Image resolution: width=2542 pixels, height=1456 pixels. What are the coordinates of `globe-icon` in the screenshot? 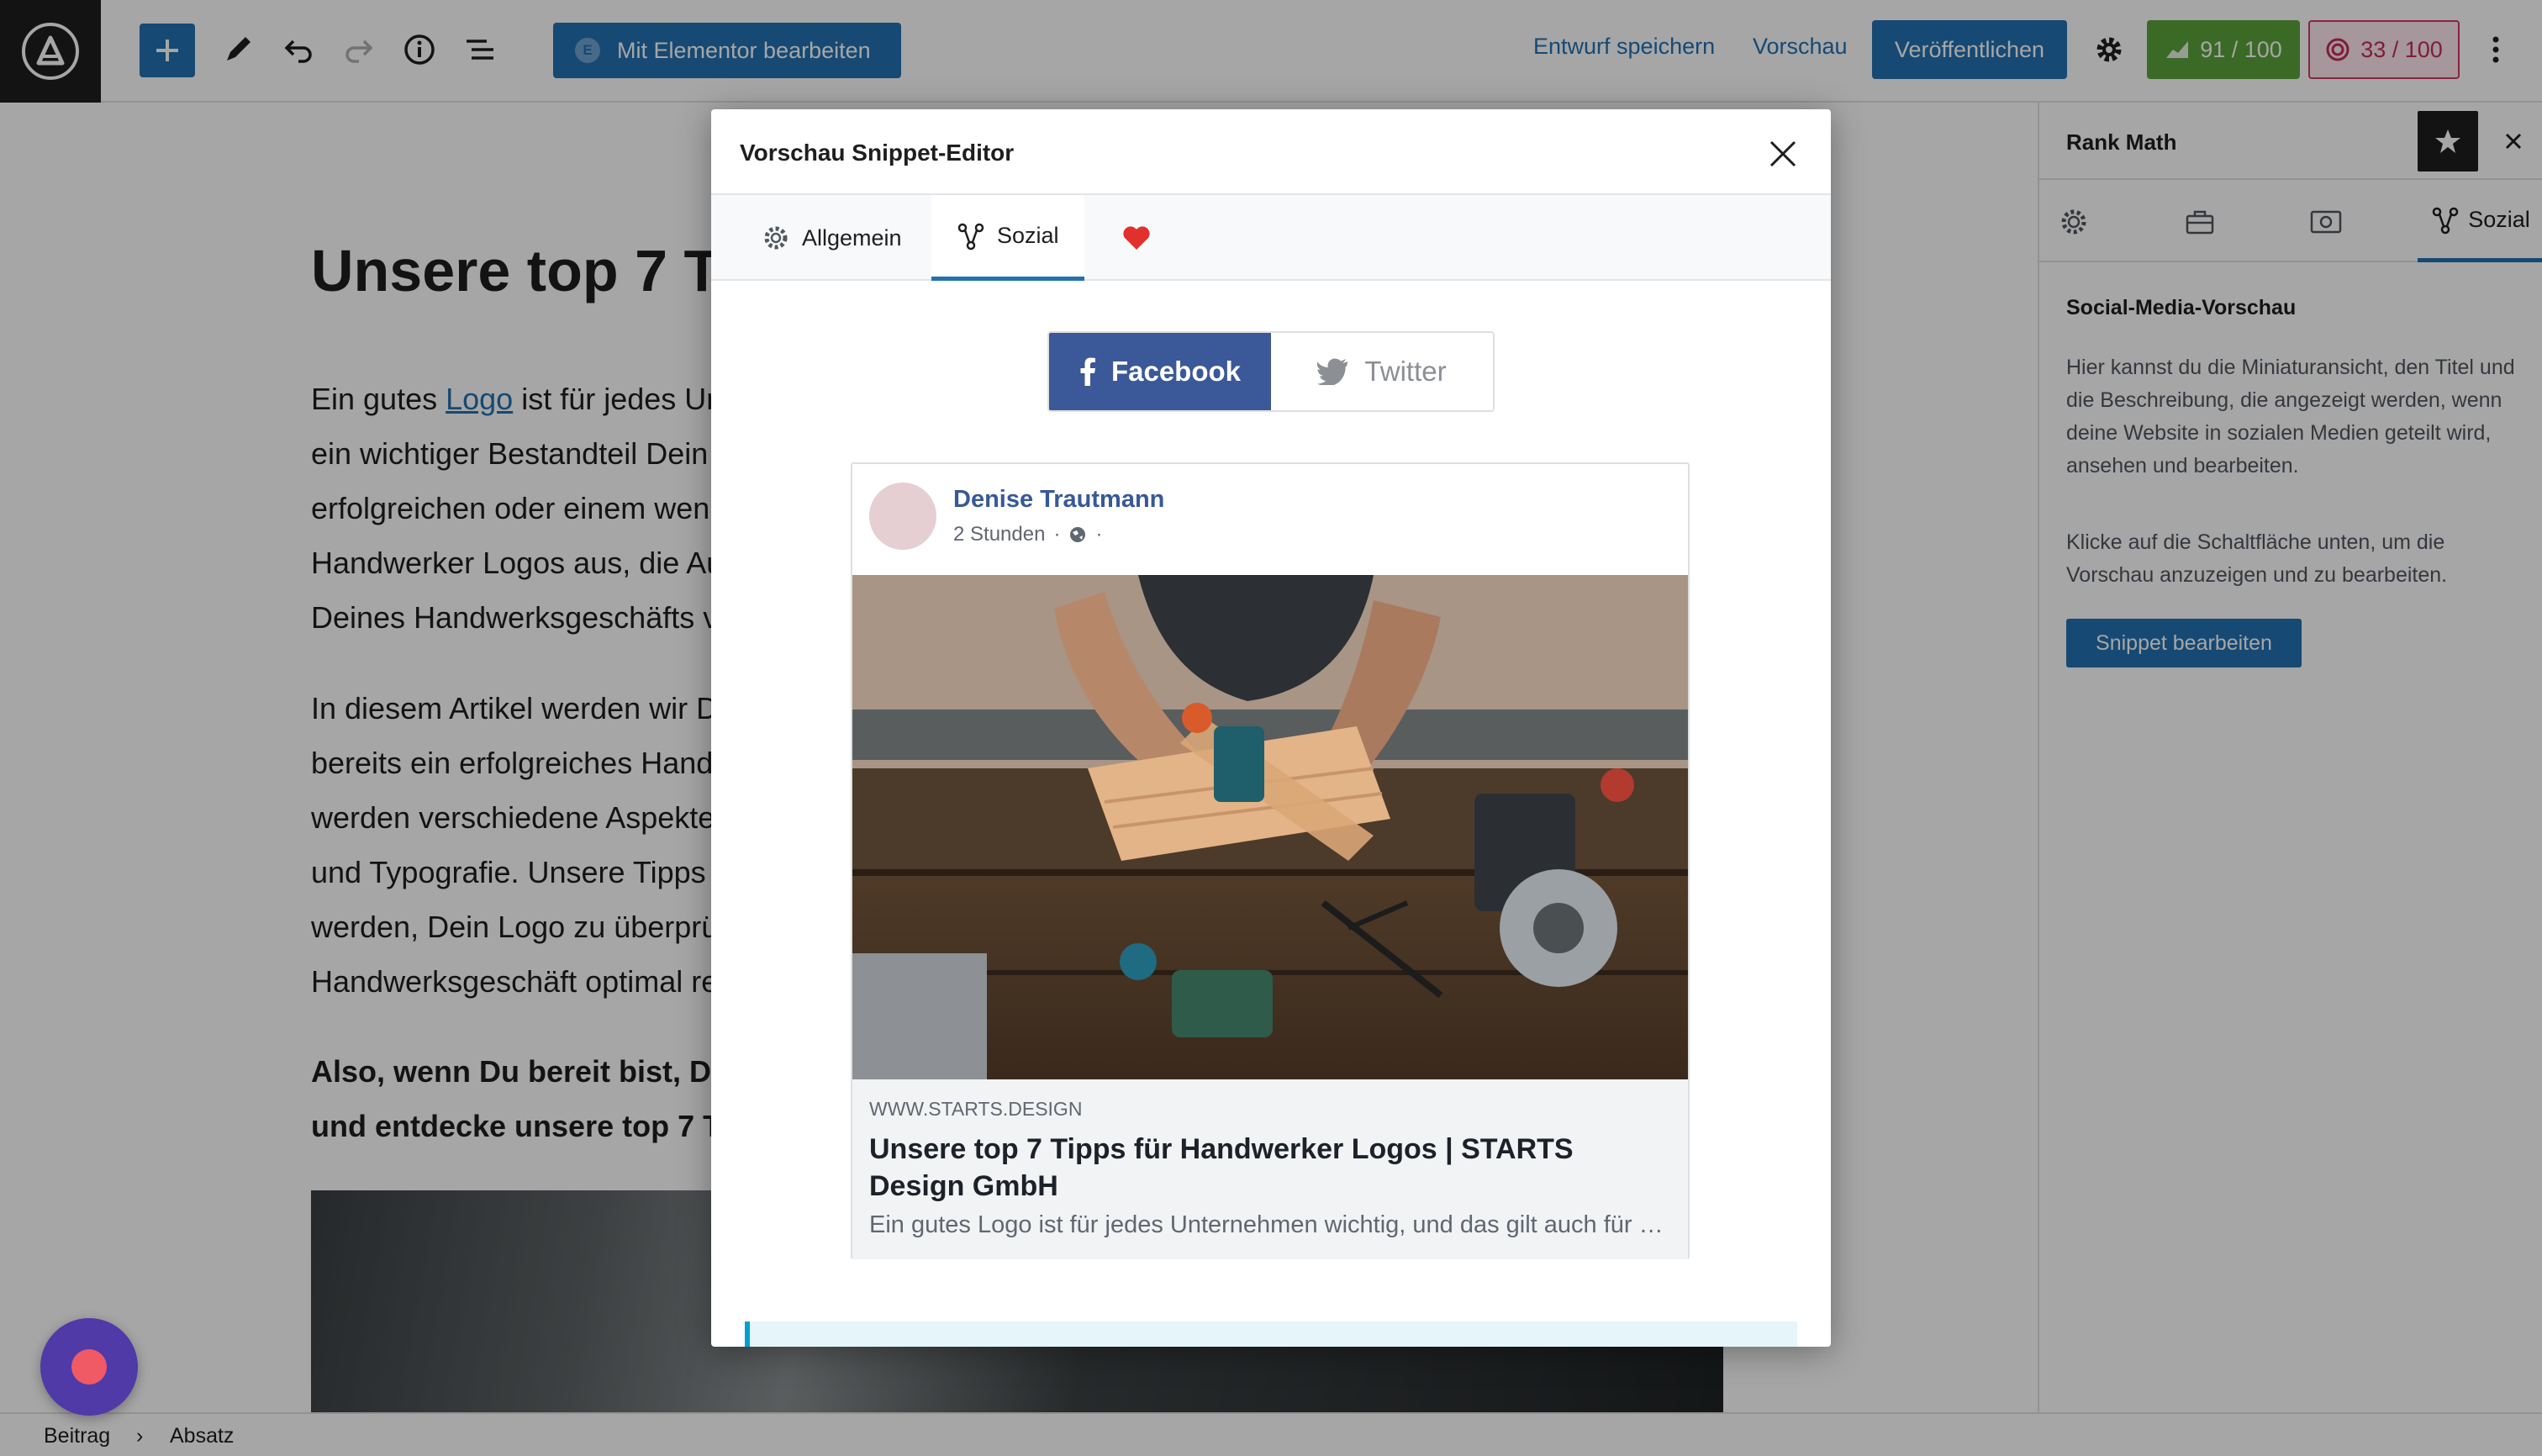 It's located at (1078, 534).